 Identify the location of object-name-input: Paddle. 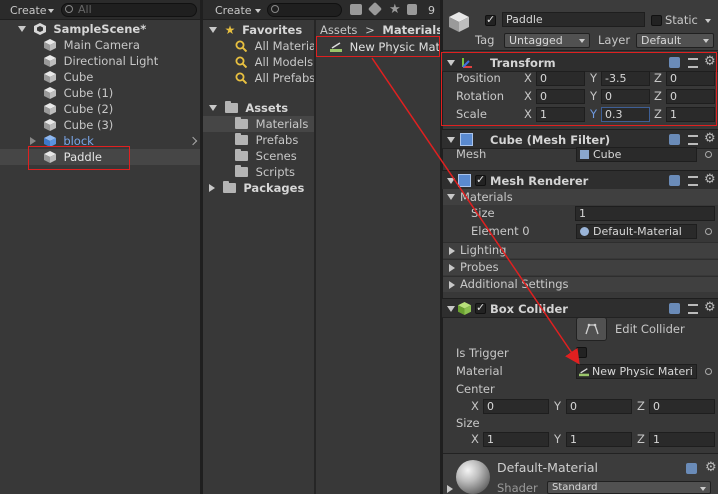
(573, 19).